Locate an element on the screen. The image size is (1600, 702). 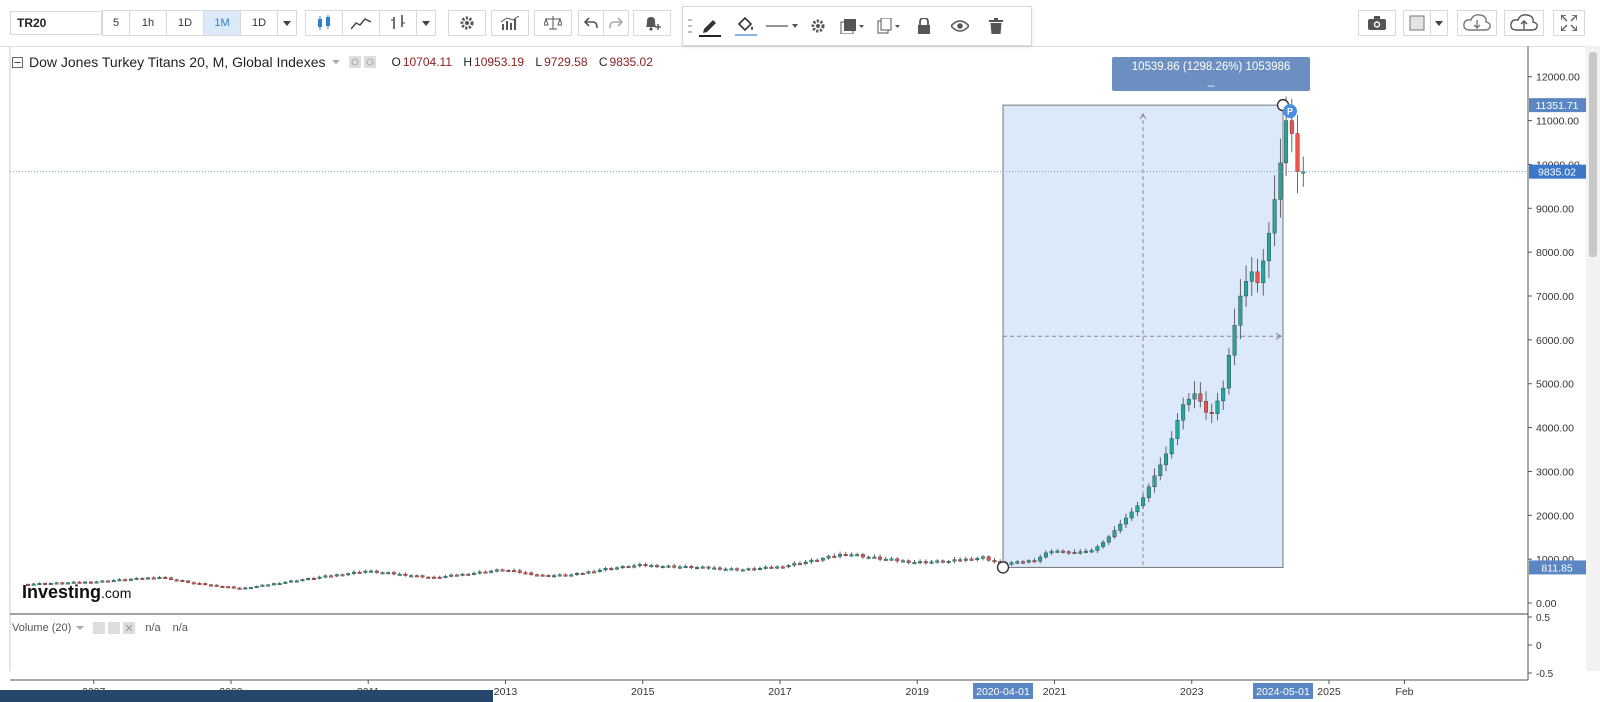
scrollbar-thumb is located at coordinates (1593, 154).